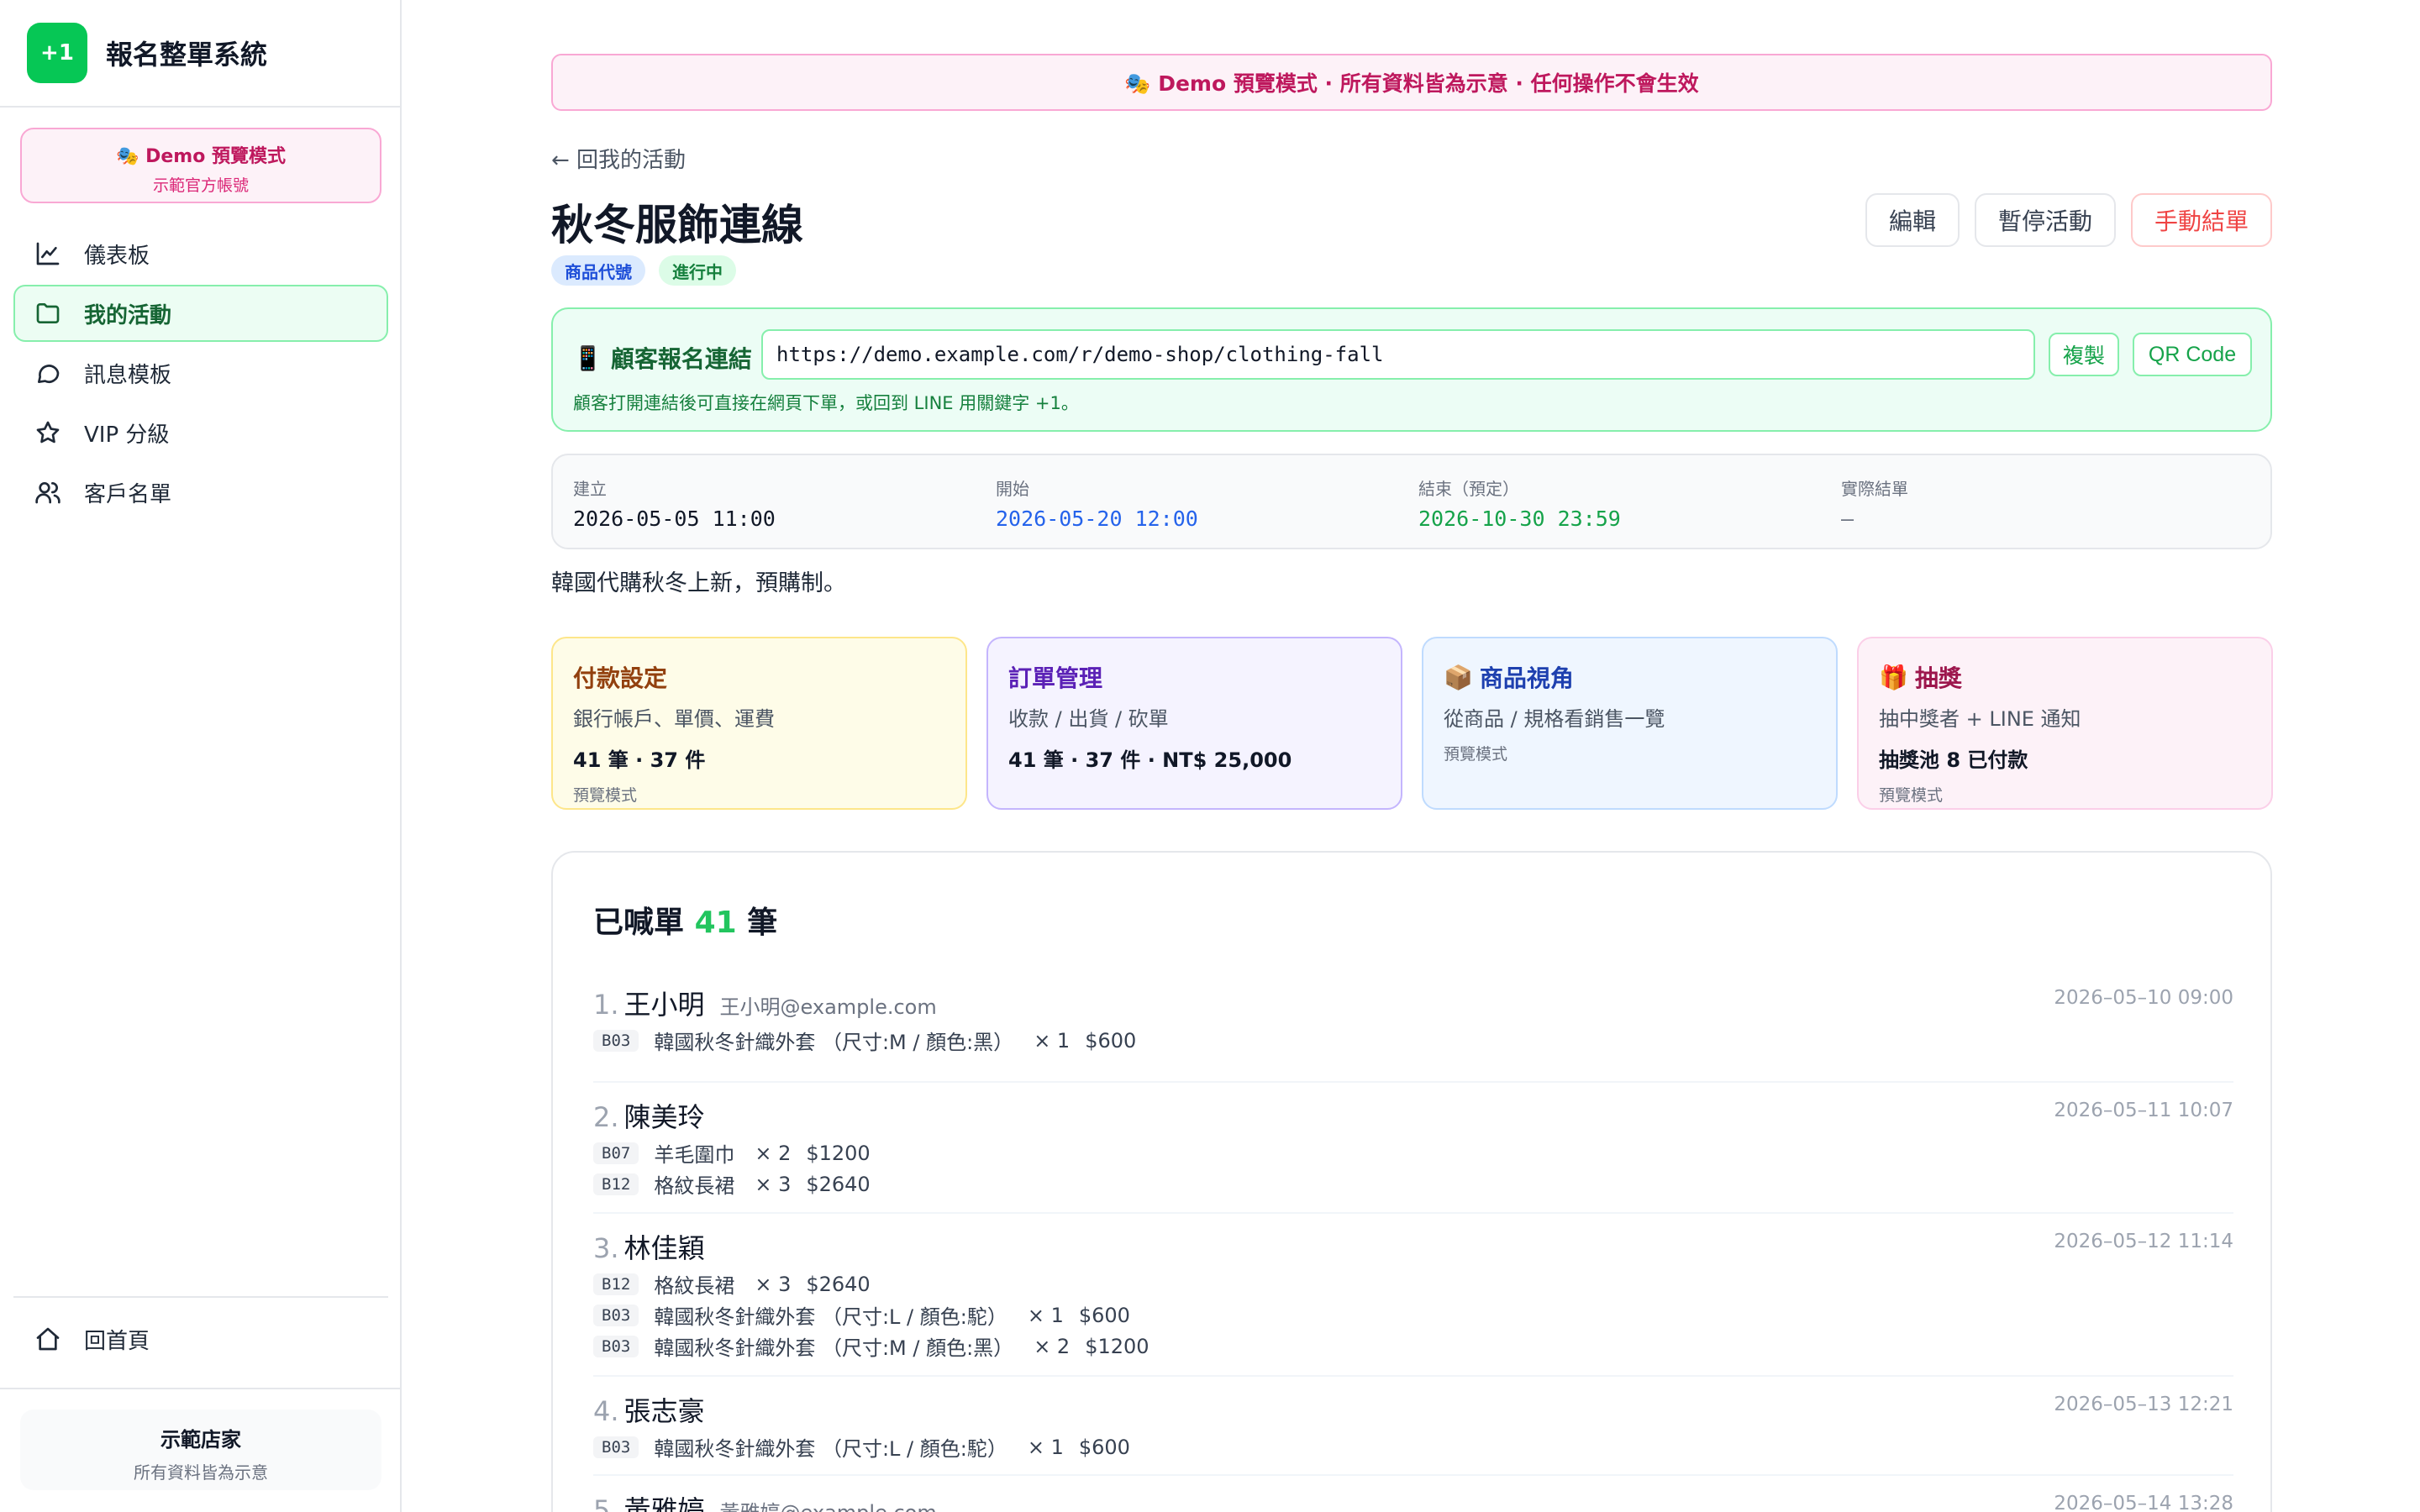 Image resolution: width=2420 pixels, height=1512 pixels. Describe the element at coordinates (48, 492) in the screenshot. I see `users-icon` at that location.